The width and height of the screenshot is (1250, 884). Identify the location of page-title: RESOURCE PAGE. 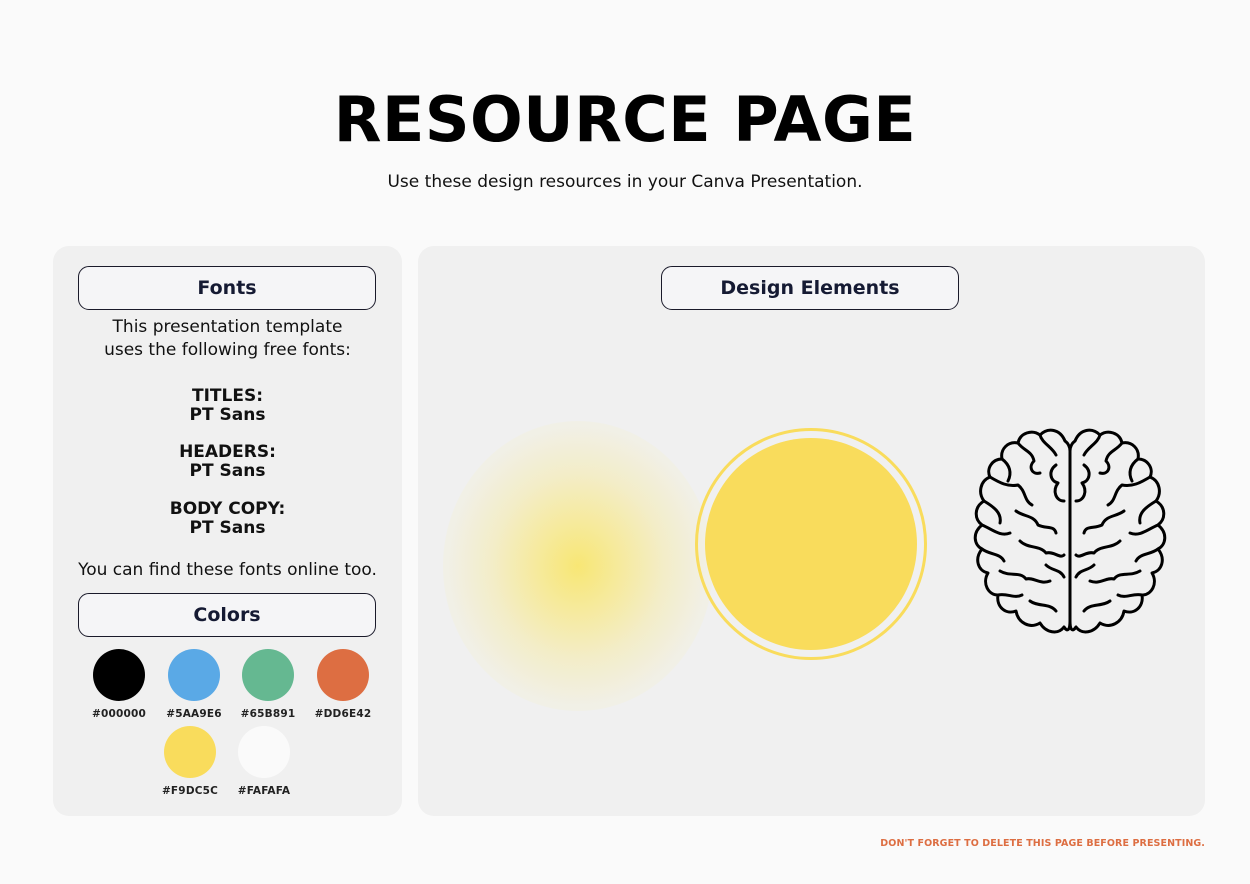
(625, 119).